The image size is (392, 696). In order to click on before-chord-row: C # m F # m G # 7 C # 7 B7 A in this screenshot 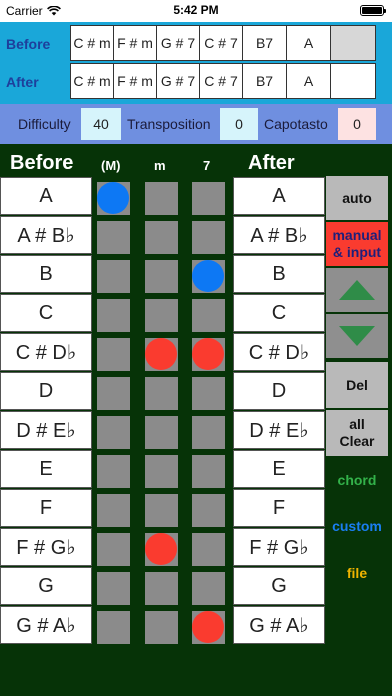, I will do `click(223, 43)`.